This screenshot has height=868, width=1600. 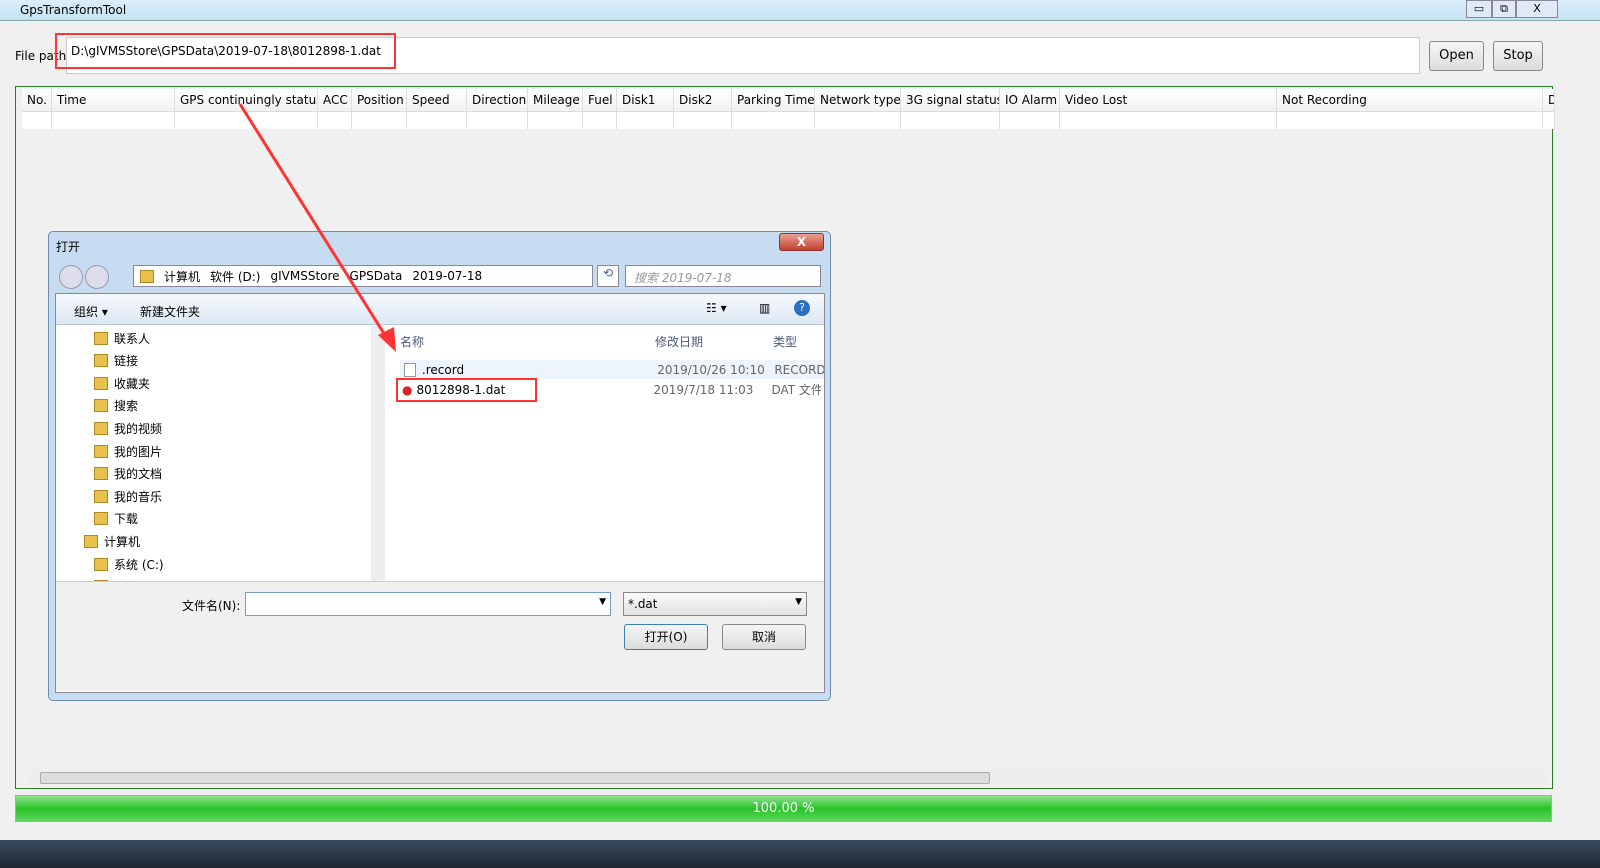 What do you see at coordinates (801, 242) in the screenshot?
I see `dialog-close-button: X` at bounding box center [801, 242].